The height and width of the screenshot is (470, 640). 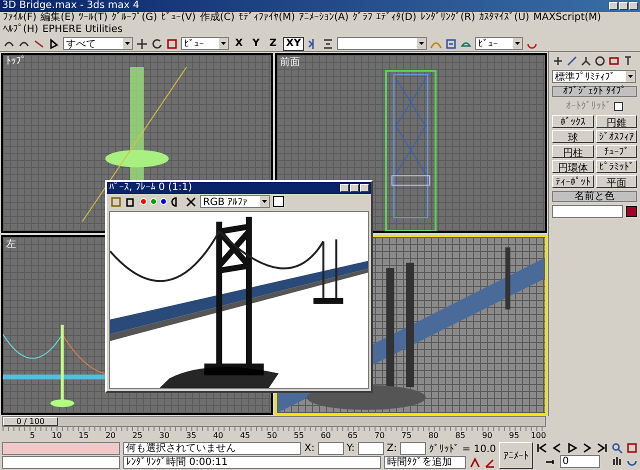 What do you see at coordinates (56, 435) in the screenshot?
I see `frame-tick-label: 10` at bounding box center [56, 435].